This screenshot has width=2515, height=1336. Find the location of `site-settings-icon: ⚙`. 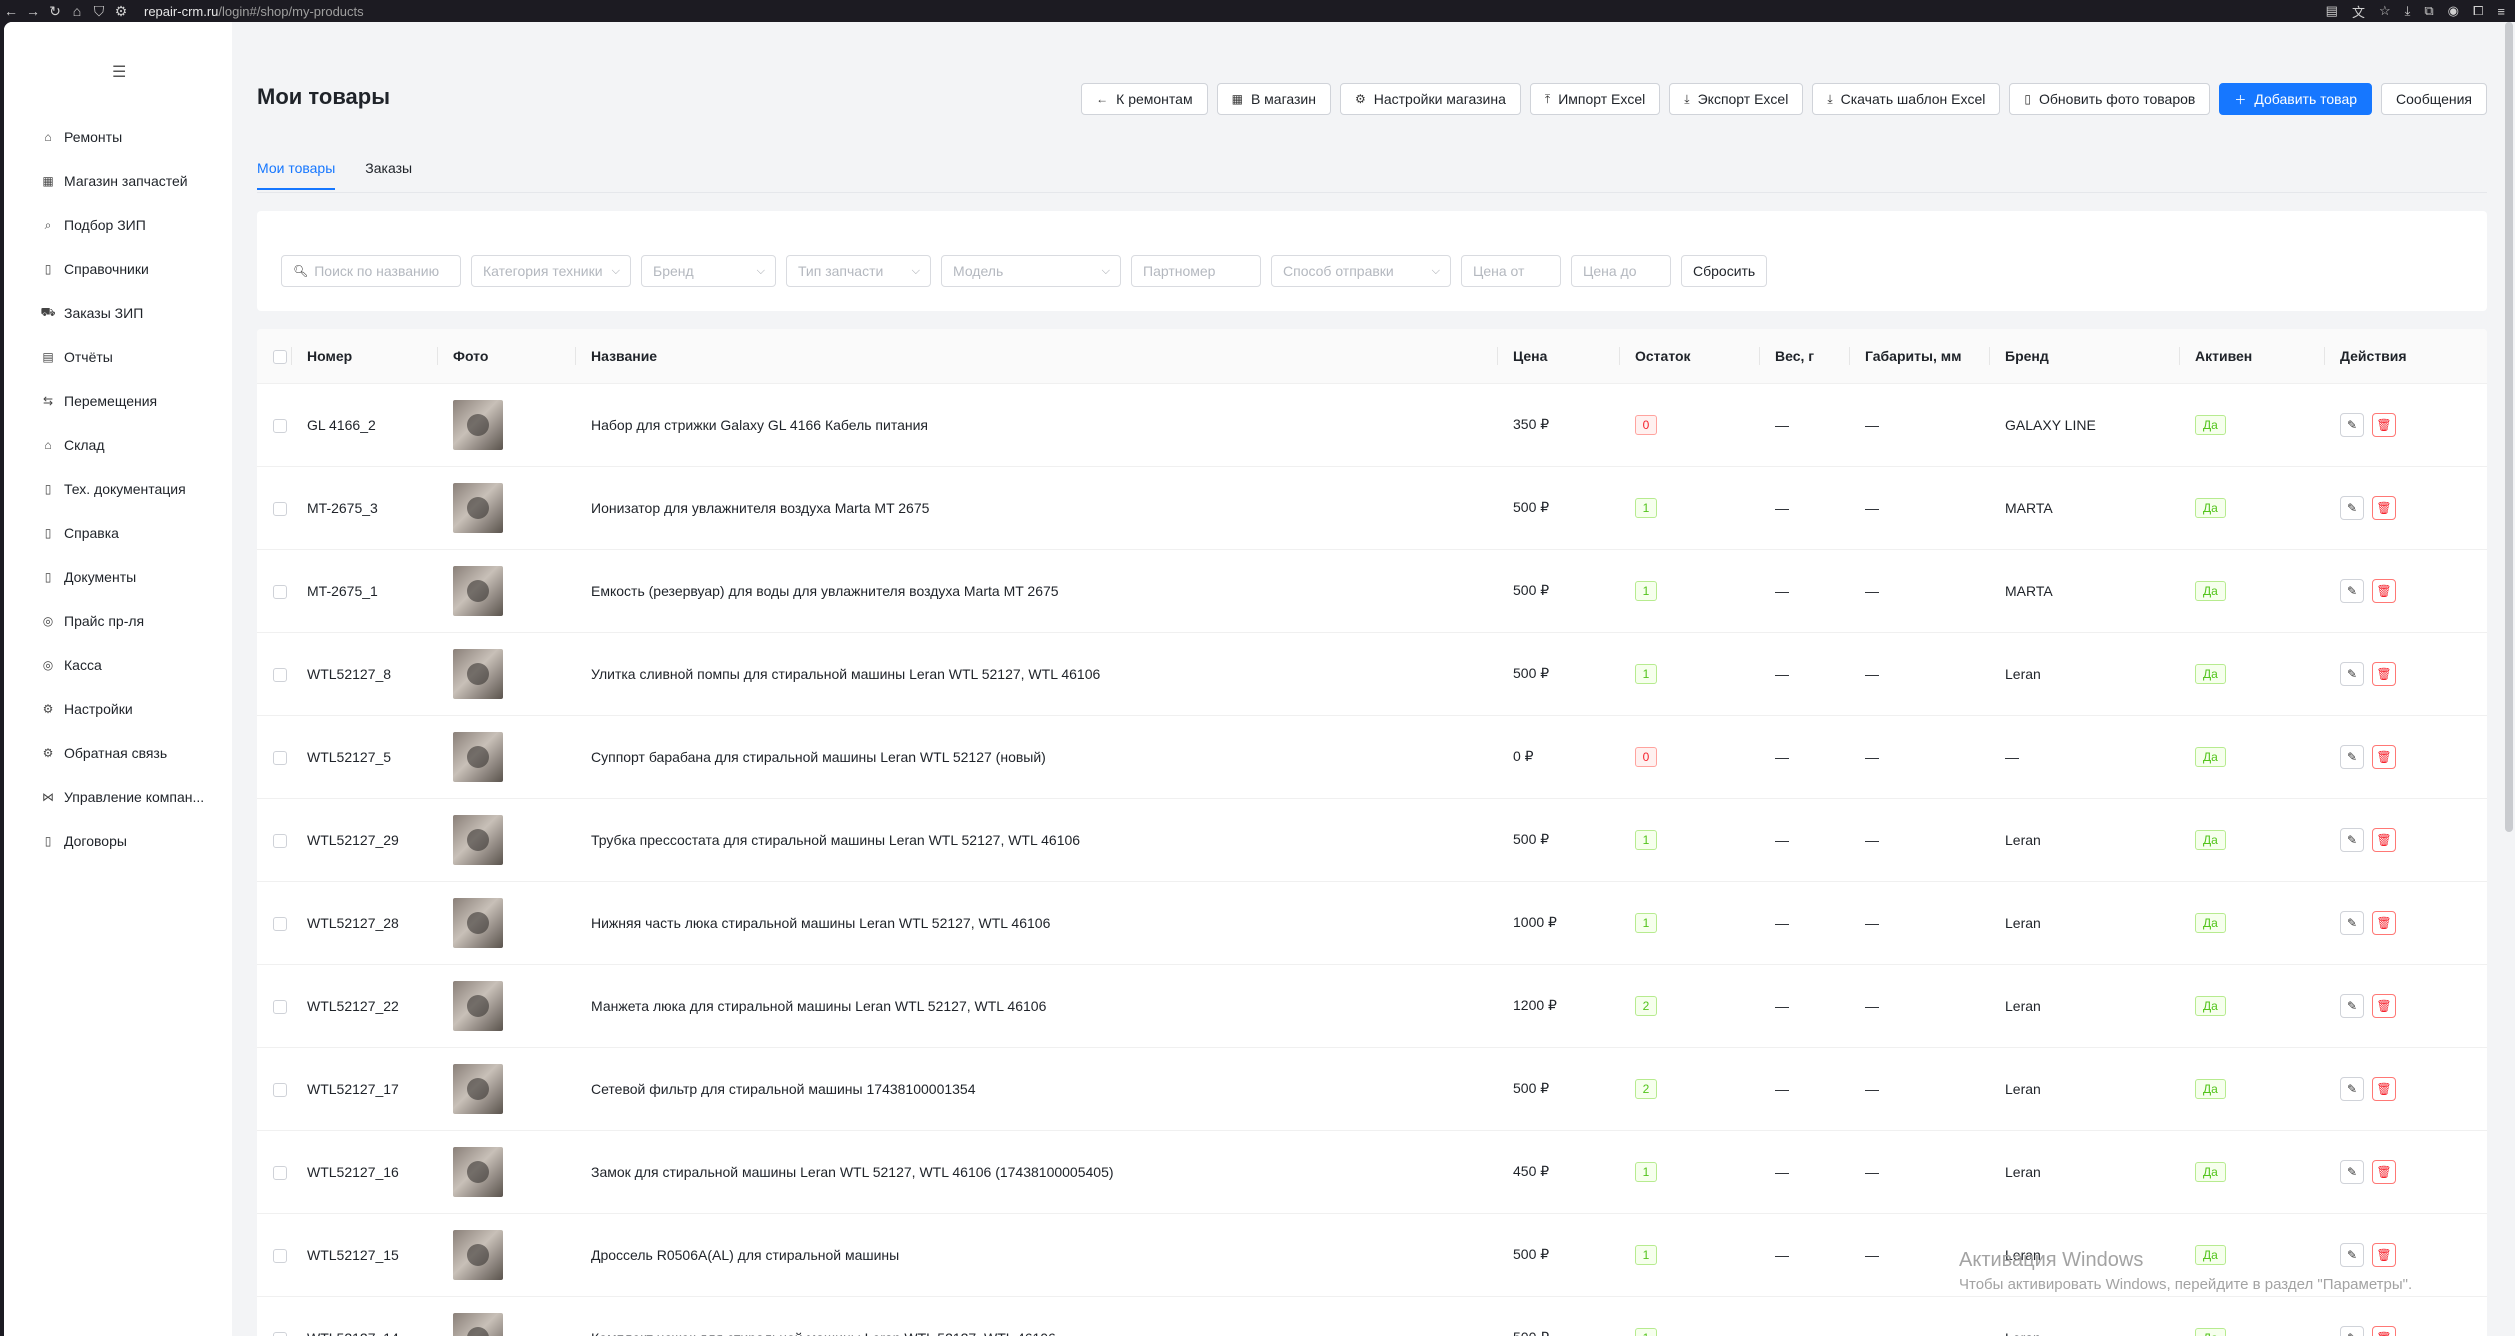

site-settings-icon: ⚙ is located at coordinates (121, 11).